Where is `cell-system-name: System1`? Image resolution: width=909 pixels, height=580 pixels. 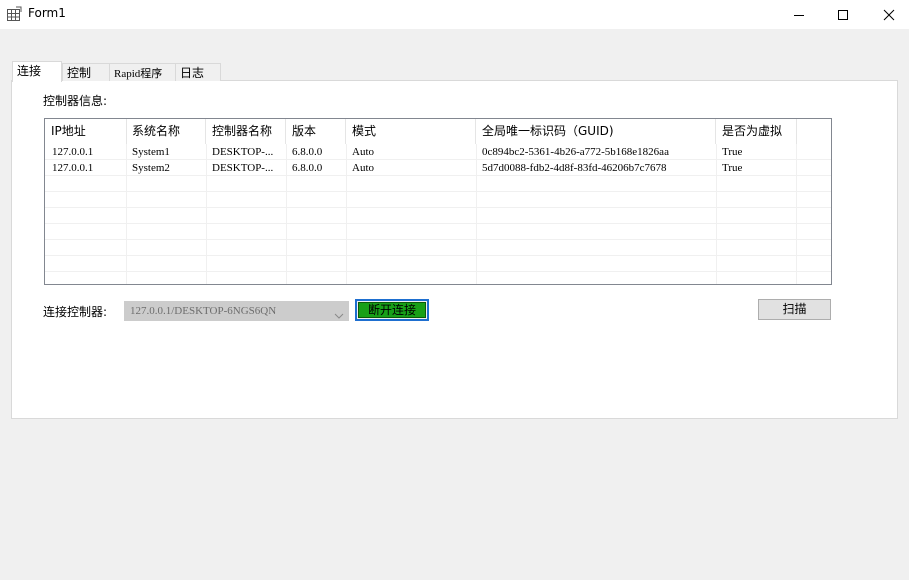
cell-system-name: System1 is located at coordinates (151, 152).